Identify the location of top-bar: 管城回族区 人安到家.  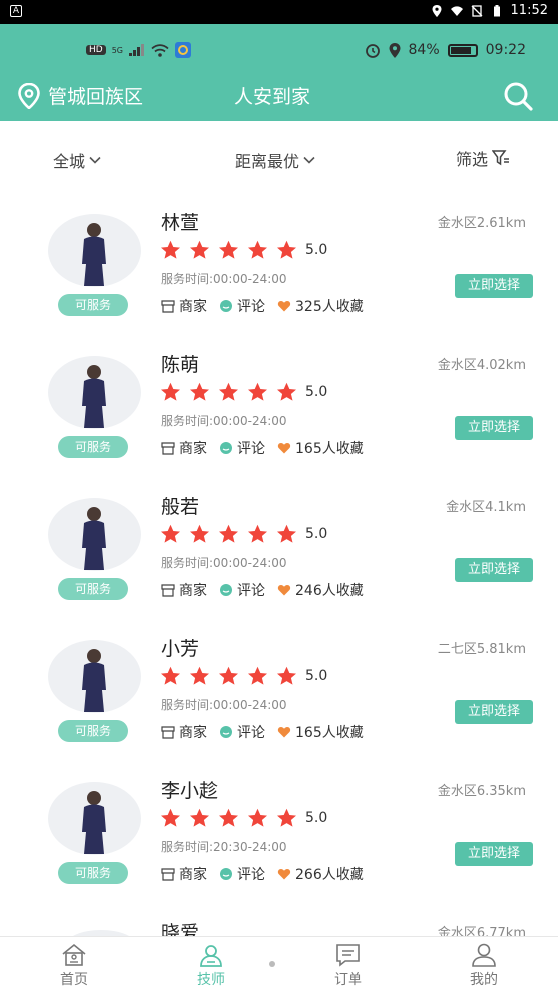
(279, 96).